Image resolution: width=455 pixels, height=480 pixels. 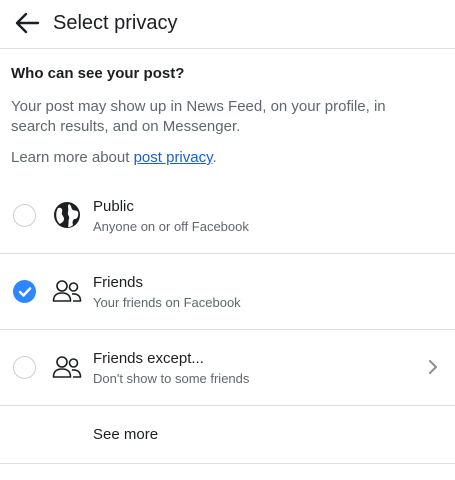 What do you see at coordinates (171, 378) in the screenshot?
I see `option-subtitle: Don't show to some friends` at bounding box center [171, 378].